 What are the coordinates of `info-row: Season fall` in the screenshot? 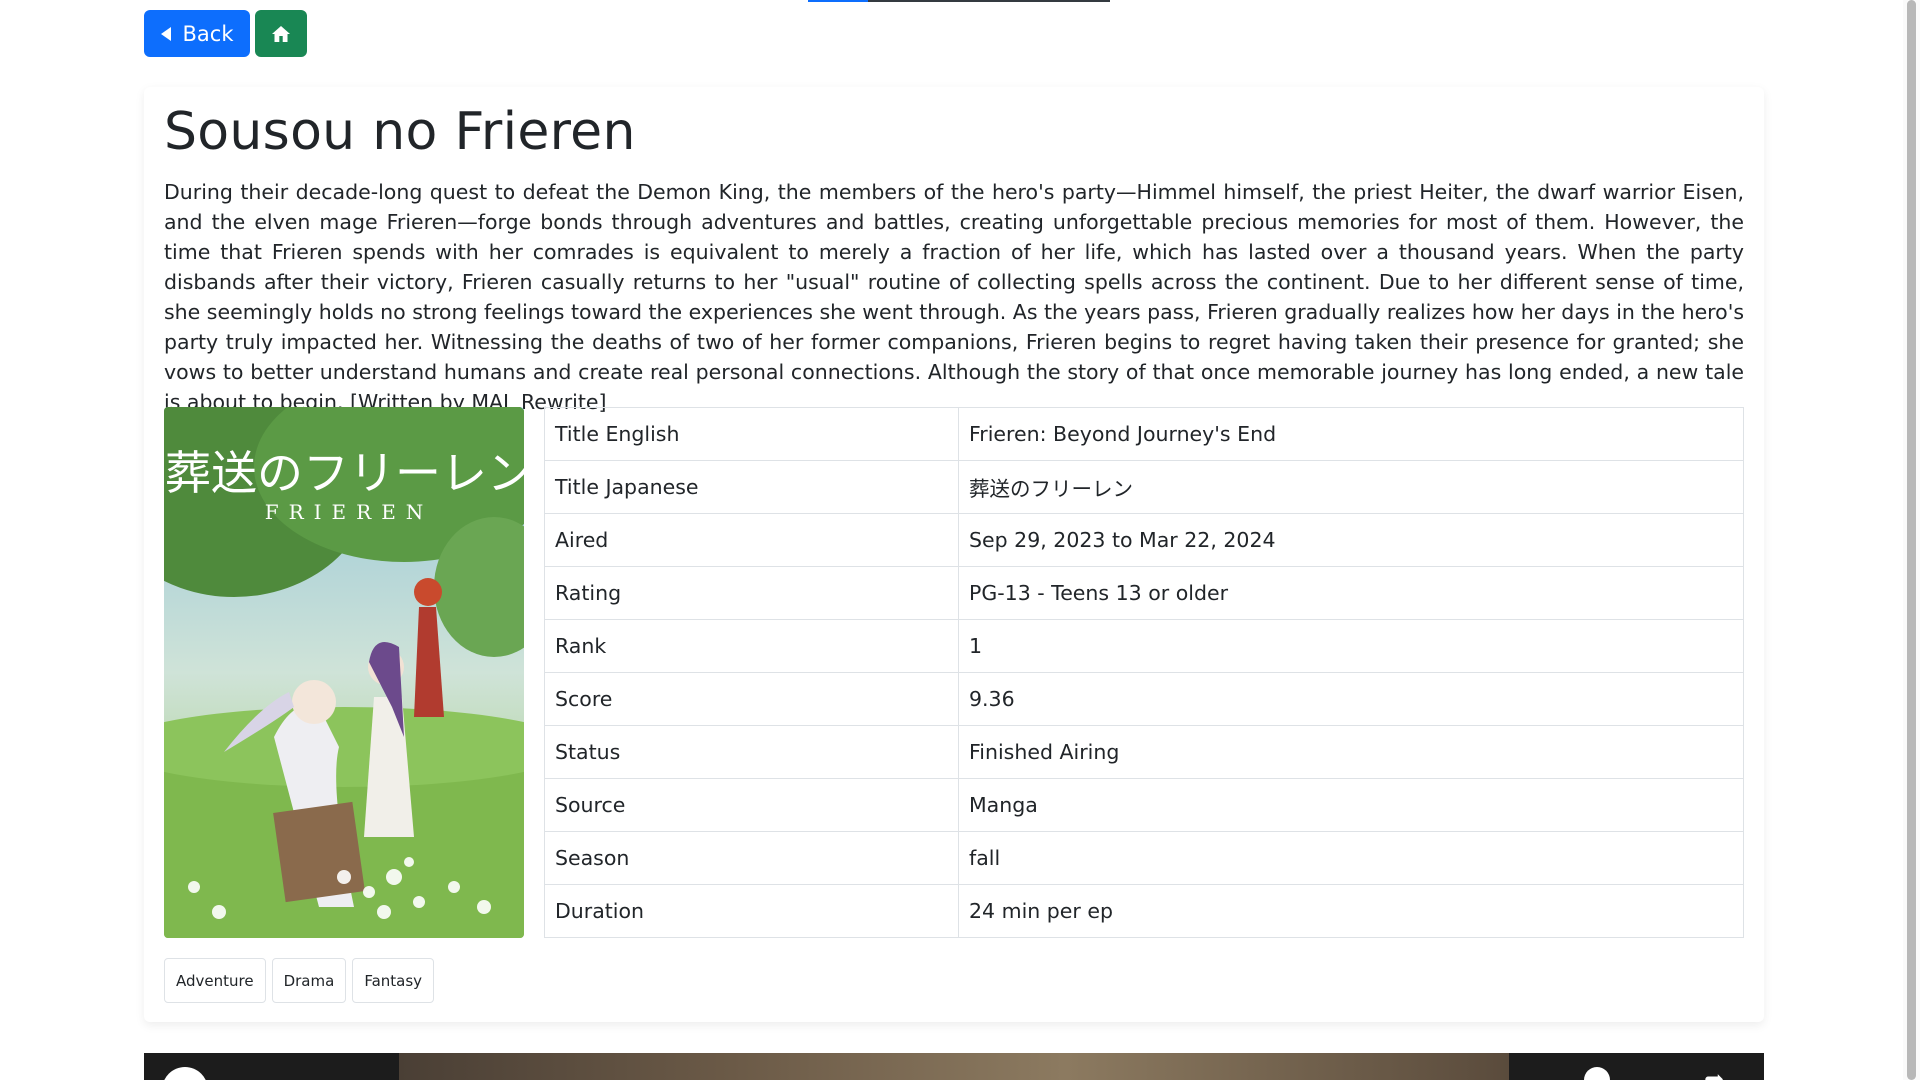 It's located at (1144, 858).